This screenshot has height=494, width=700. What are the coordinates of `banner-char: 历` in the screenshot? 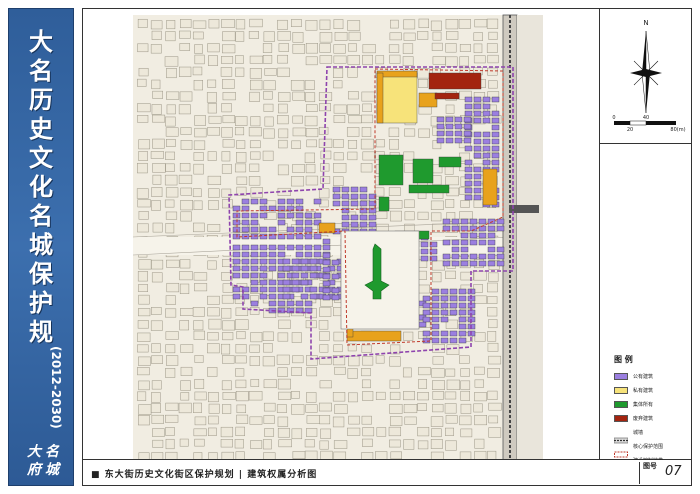 It's located at (41, 99).